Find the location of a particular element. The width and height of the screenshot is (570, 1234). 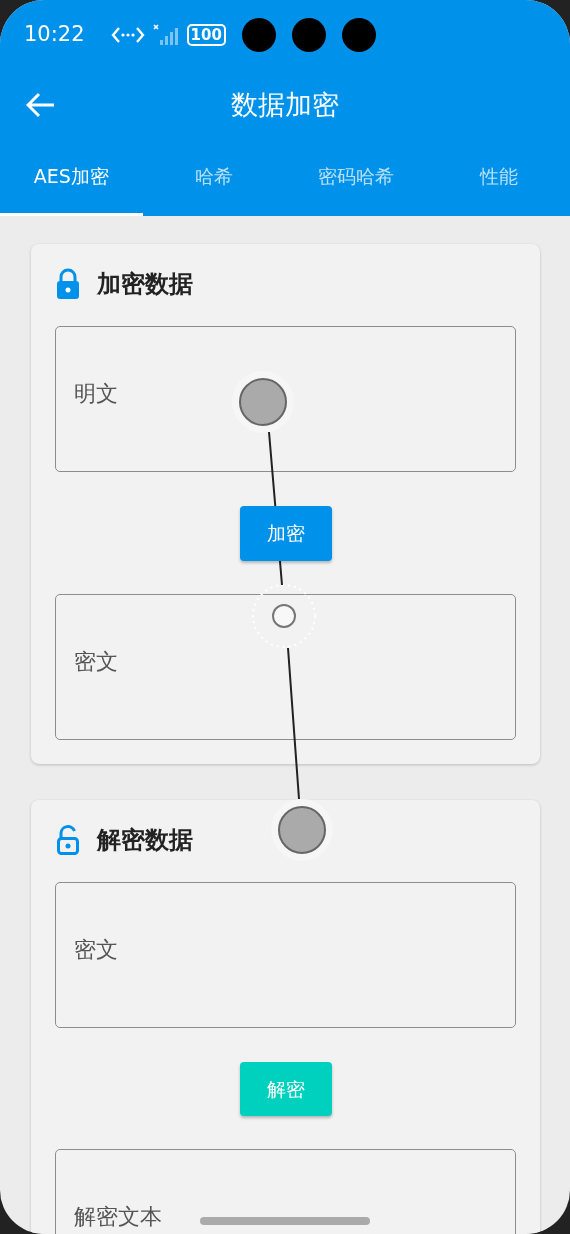

tab: 密码哈希 is located at coordinates (356, 178).